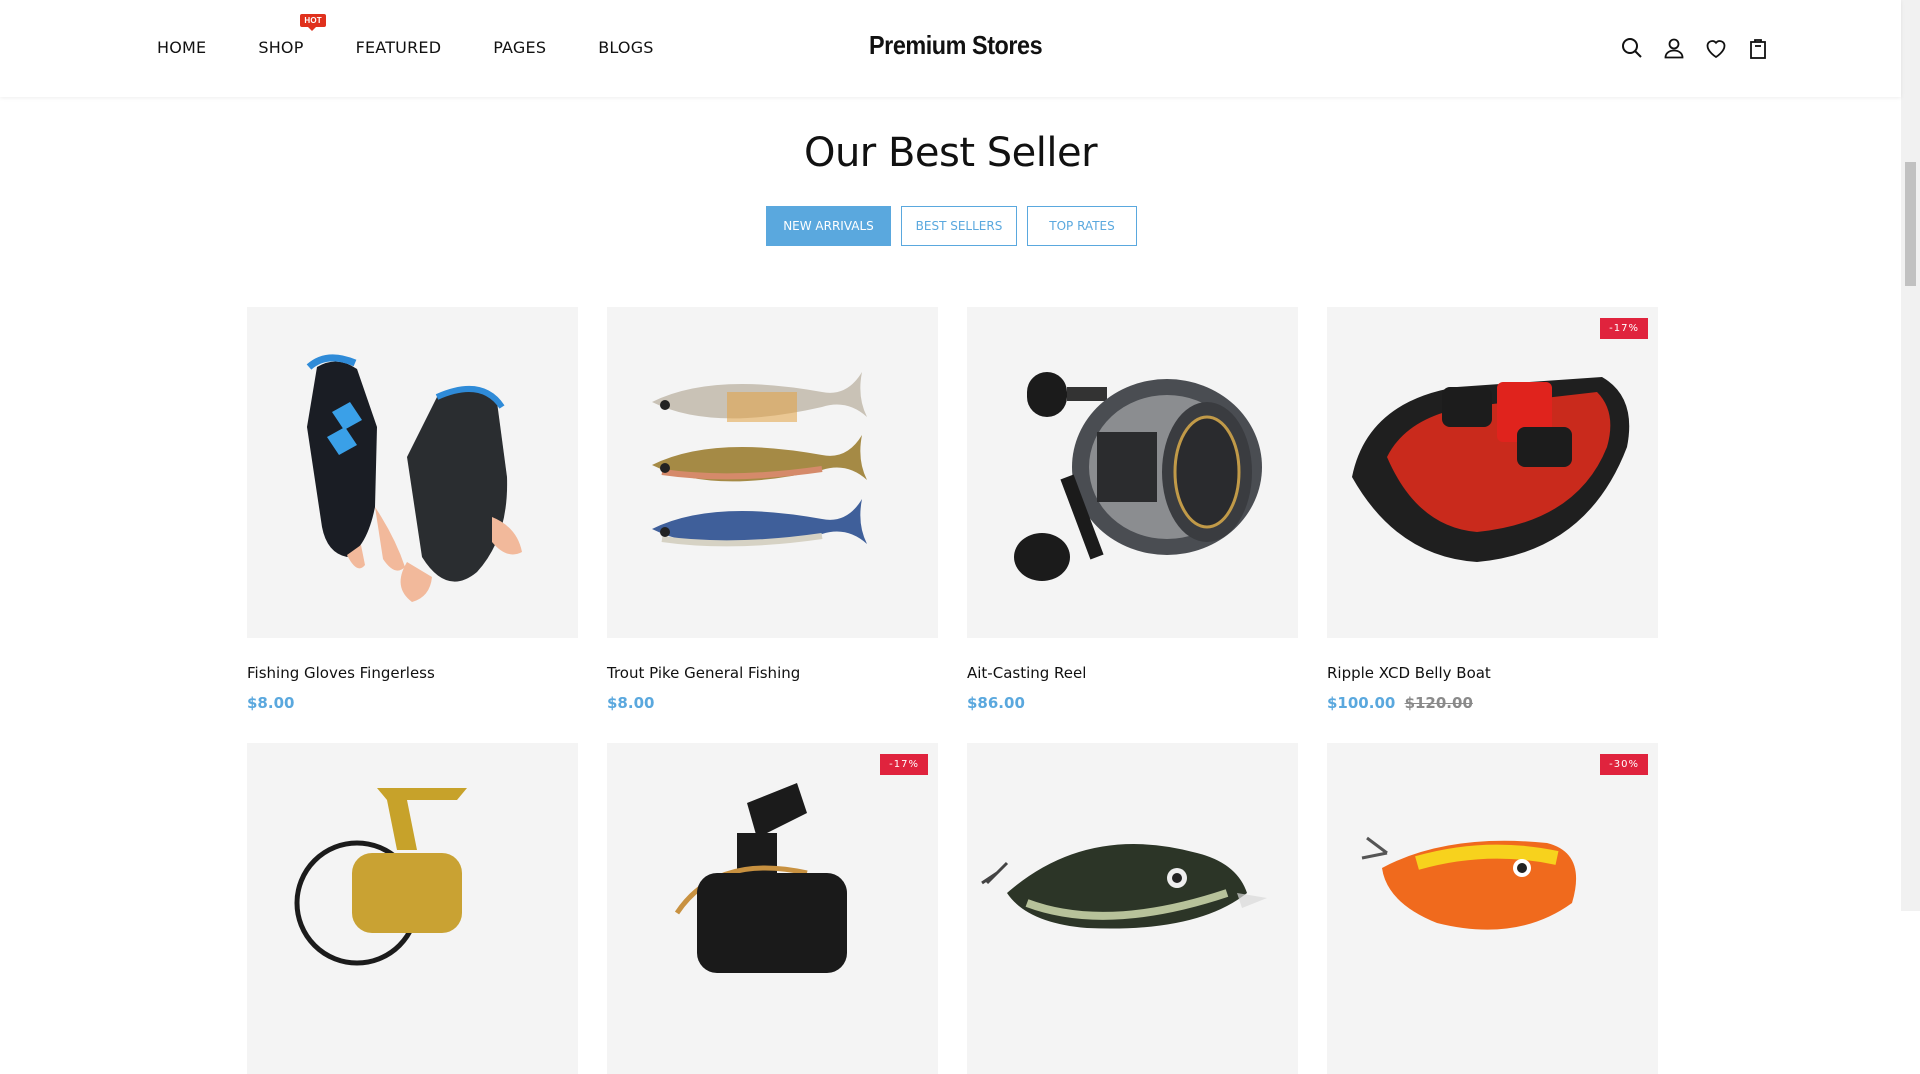  What do you see at coordinates (1632, 48) in the screenshot?
I see `search-icon` at bounding box center [1632, 48].